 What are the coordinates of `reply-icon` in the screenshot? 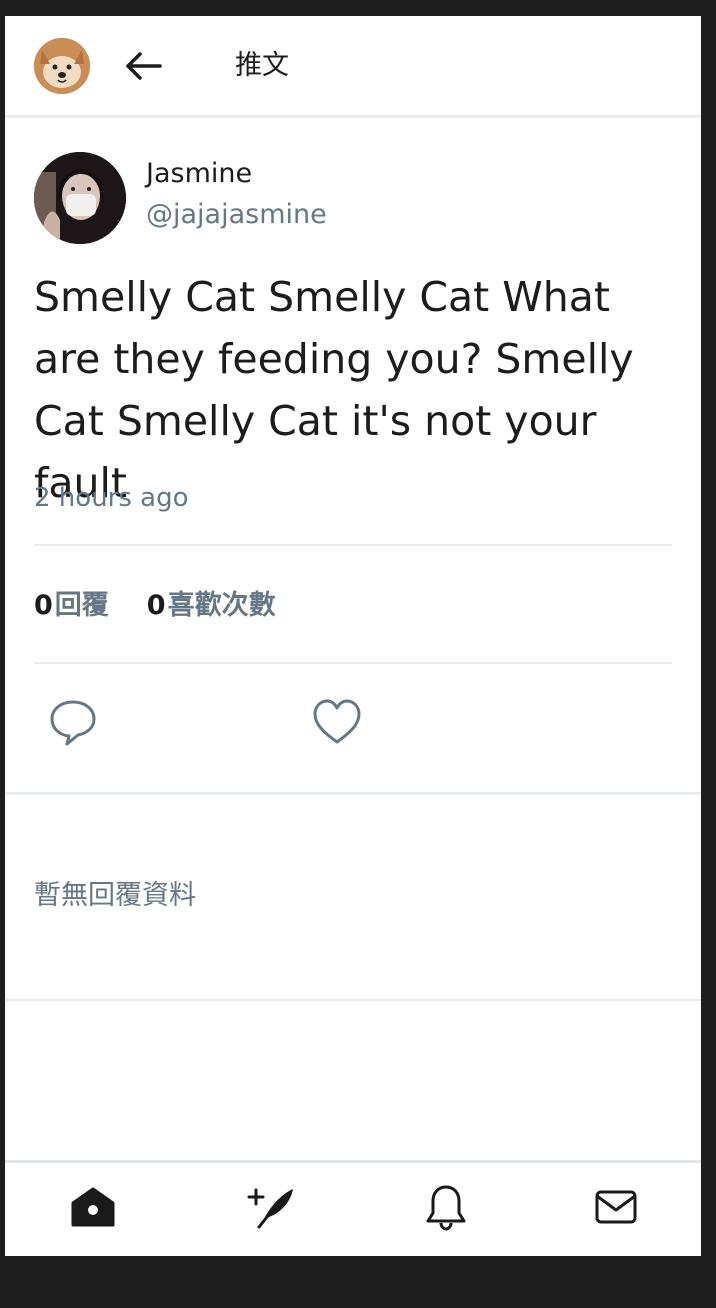 It's located at (73, 723).